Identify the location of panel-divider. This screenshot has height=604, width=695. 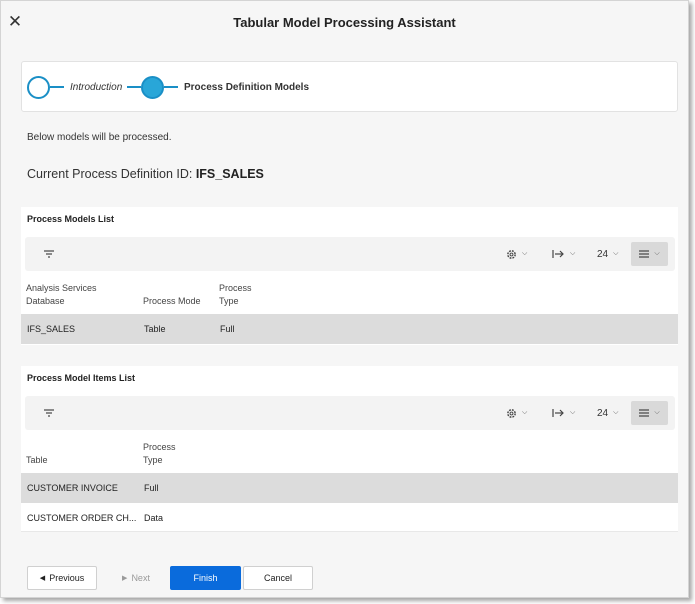
(349, 531).